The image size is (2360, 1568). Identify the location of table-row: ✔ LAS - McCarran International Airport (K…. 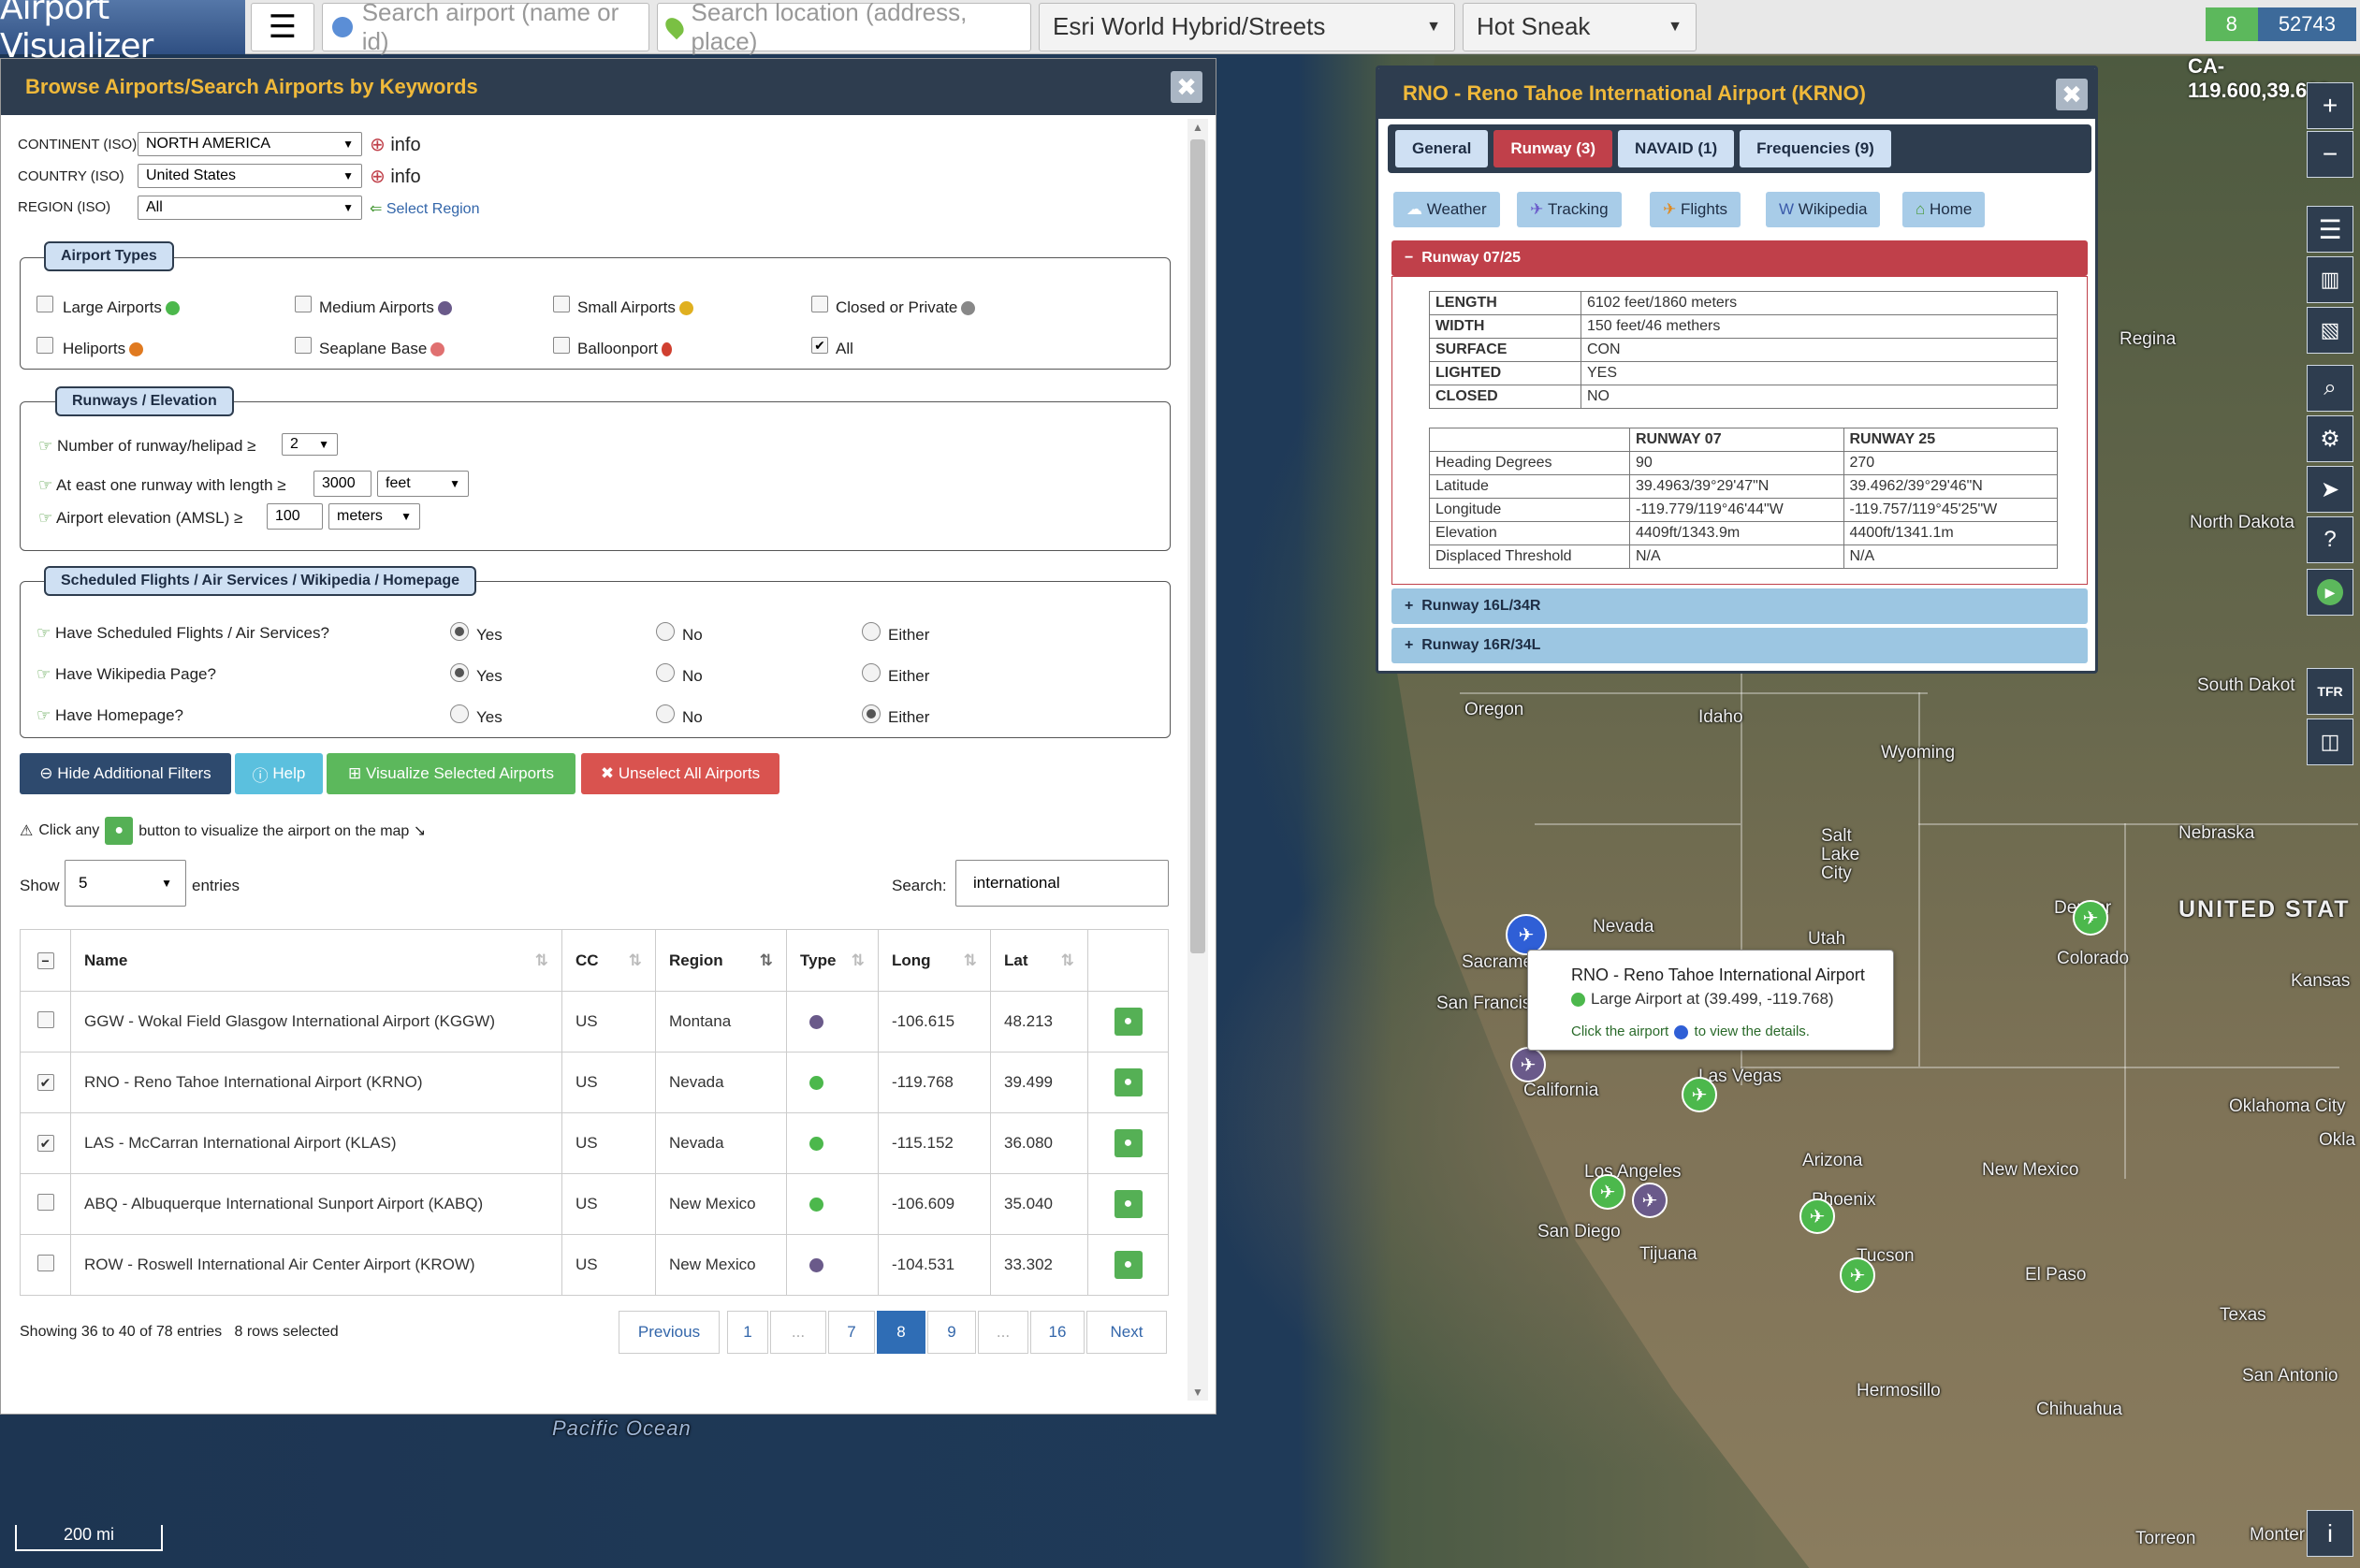
(594, 1143).